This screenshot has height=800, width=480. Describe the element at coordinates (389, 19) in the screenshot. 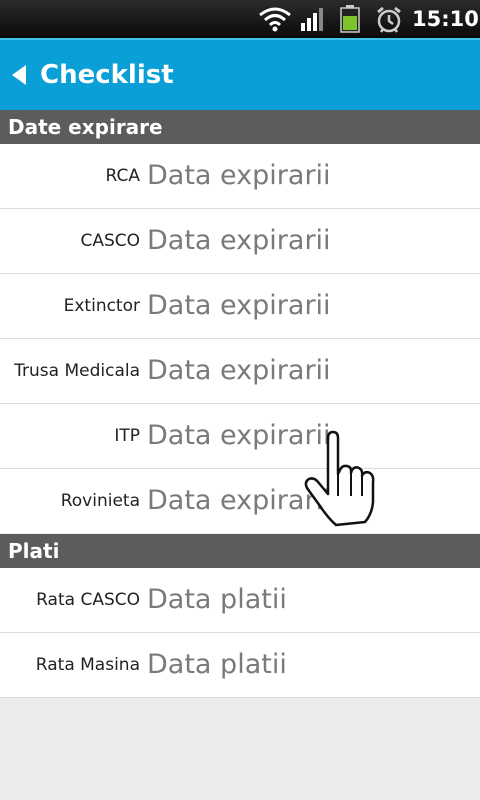

I see `alarm-icon` at that location.